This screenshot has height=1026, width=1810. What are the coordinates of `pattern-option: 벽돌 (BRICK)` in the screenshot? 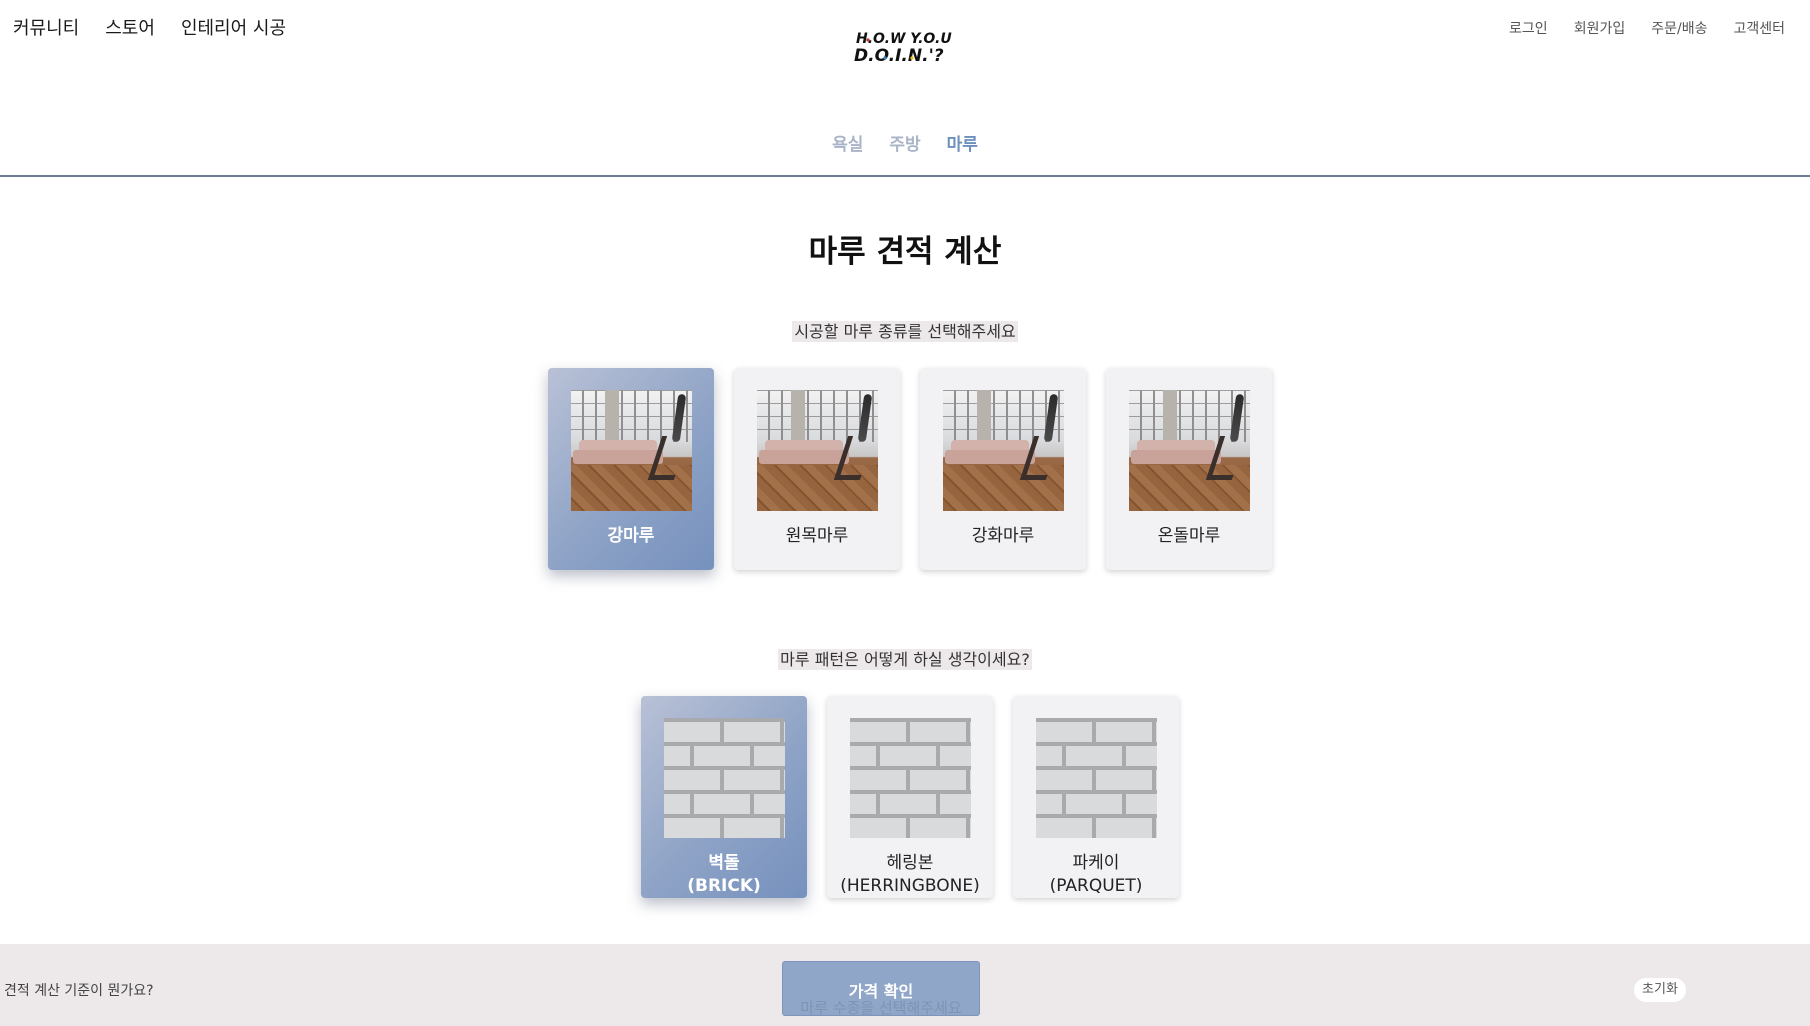 It's located at (724, 797).